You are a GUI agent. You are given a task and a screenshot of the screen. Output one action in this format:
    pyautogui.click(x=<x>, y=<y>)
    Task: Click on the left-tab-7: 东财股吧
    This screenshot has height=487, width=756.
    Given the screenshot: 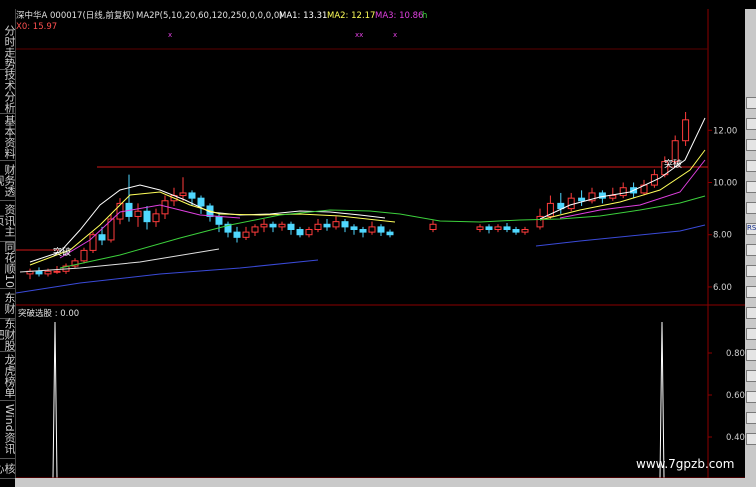 What is the action you would take?
    pyautogui.click(x=7, y=335)
    